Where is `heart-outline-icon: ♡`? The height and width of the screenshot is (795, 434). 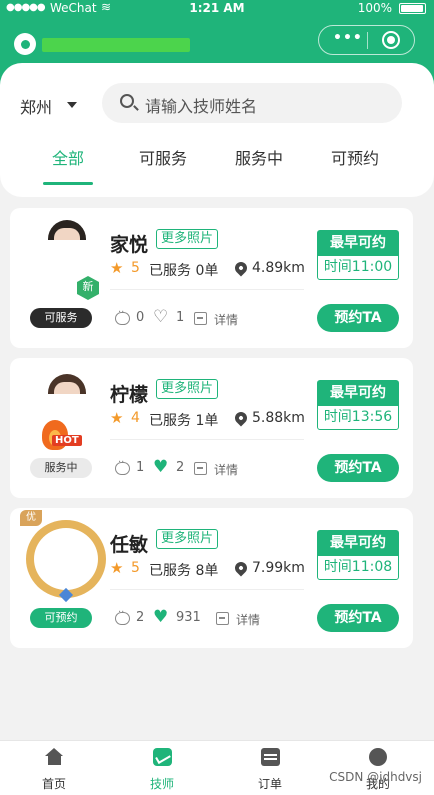
heart-outline-icon: ♡ is located at coordinates (160, 317).